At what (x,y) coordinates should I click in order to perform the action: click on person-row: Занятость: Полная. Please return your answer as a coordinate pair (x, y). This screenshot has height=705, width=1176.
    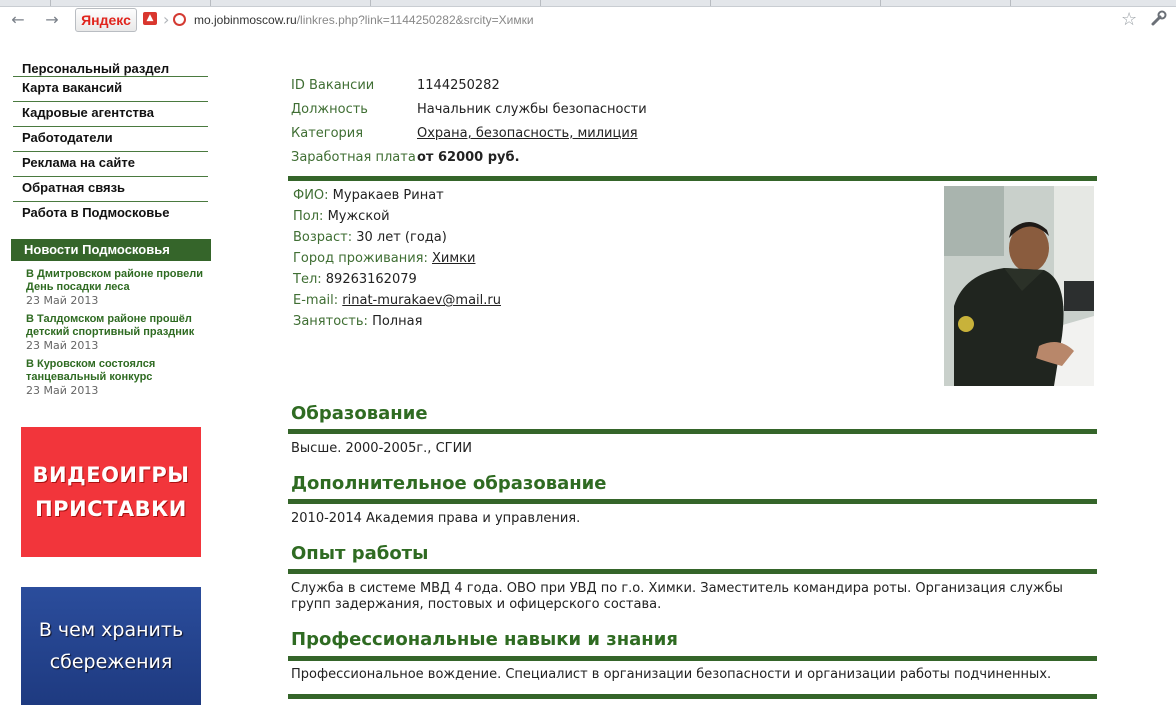
    Looking at the image, I should click on (397, 322).